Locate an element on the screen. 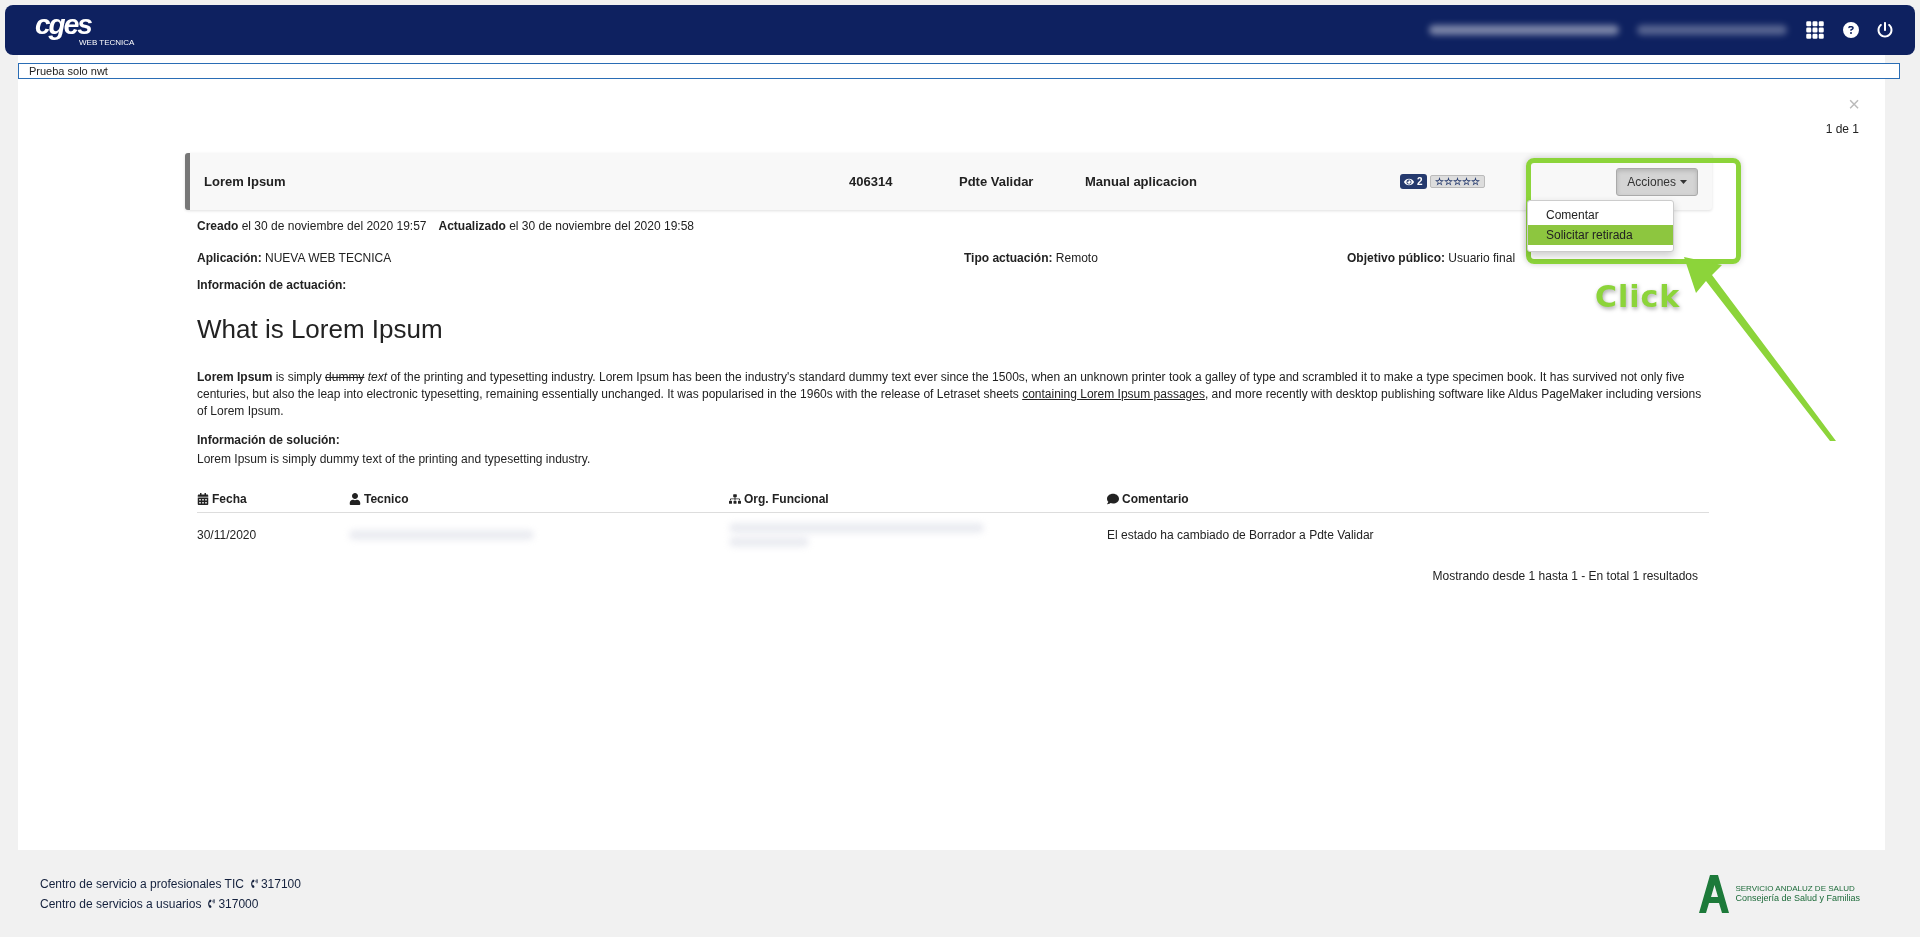 The height and width of the screenshot is (937, 1920). notice-field: Prueba solo nwt is located at coordinates (959, 71).